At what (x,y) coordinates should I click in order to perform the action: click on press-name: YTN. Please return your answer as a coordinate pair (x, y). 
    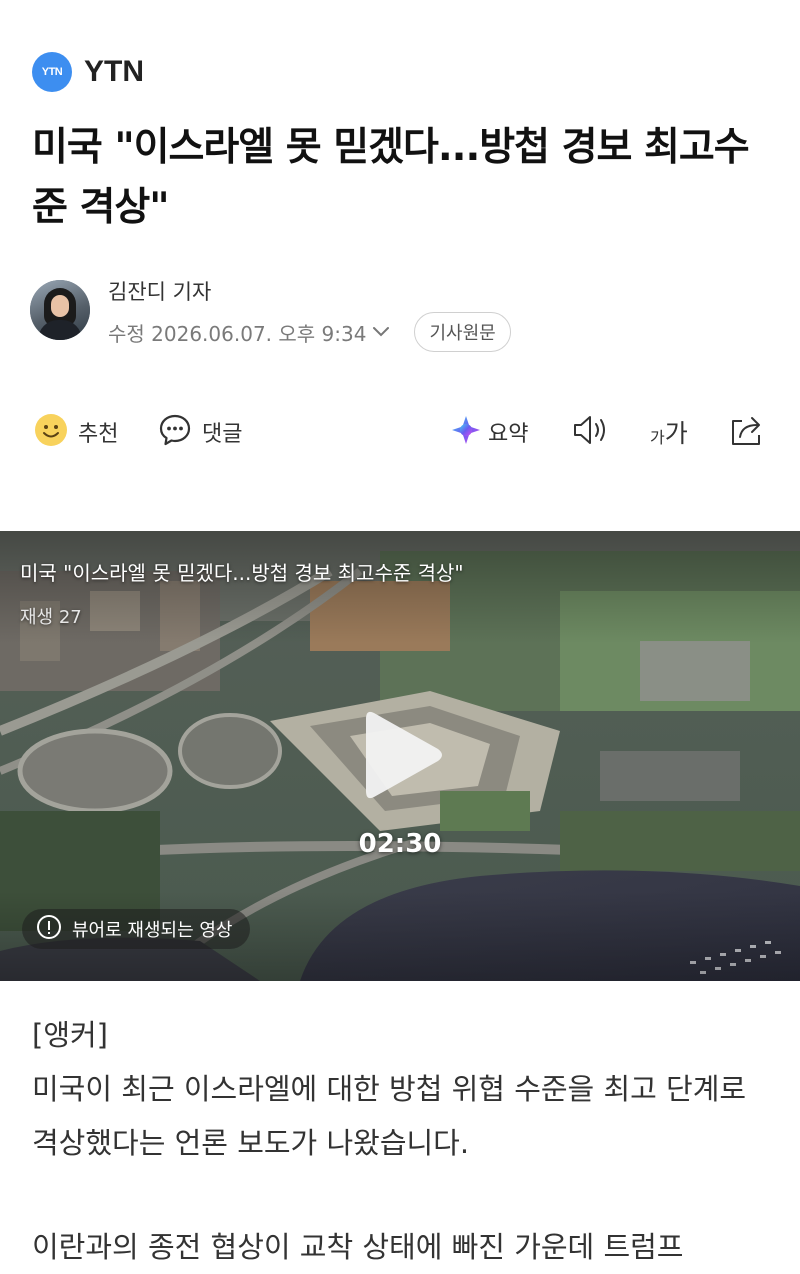
    Looking at the image, I should click on (114, 72).